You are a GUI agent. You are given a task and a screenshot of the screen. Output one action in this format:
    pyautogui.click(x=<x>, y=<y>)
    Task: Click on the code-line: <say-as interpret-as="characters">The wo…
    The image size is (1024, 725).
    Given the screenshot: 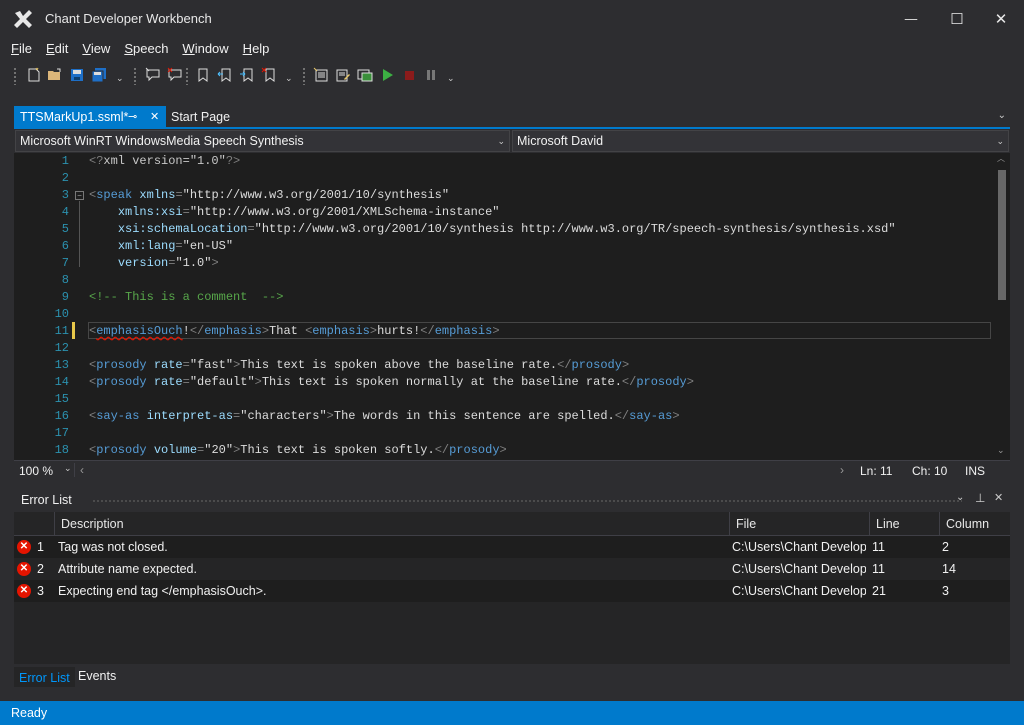 What is the action you would take?
    pyautogui.click(x=384, y=416)
    